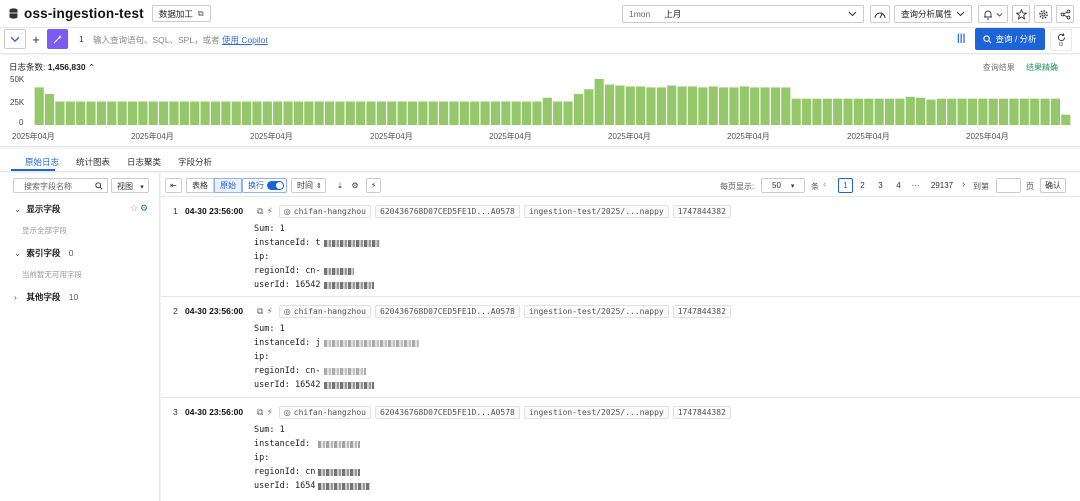 The image size is (1080, 501). What do you see at coordinates (1043, 14) in the screenshot?
I see `settings-button` at bounding box center [1043, 14].